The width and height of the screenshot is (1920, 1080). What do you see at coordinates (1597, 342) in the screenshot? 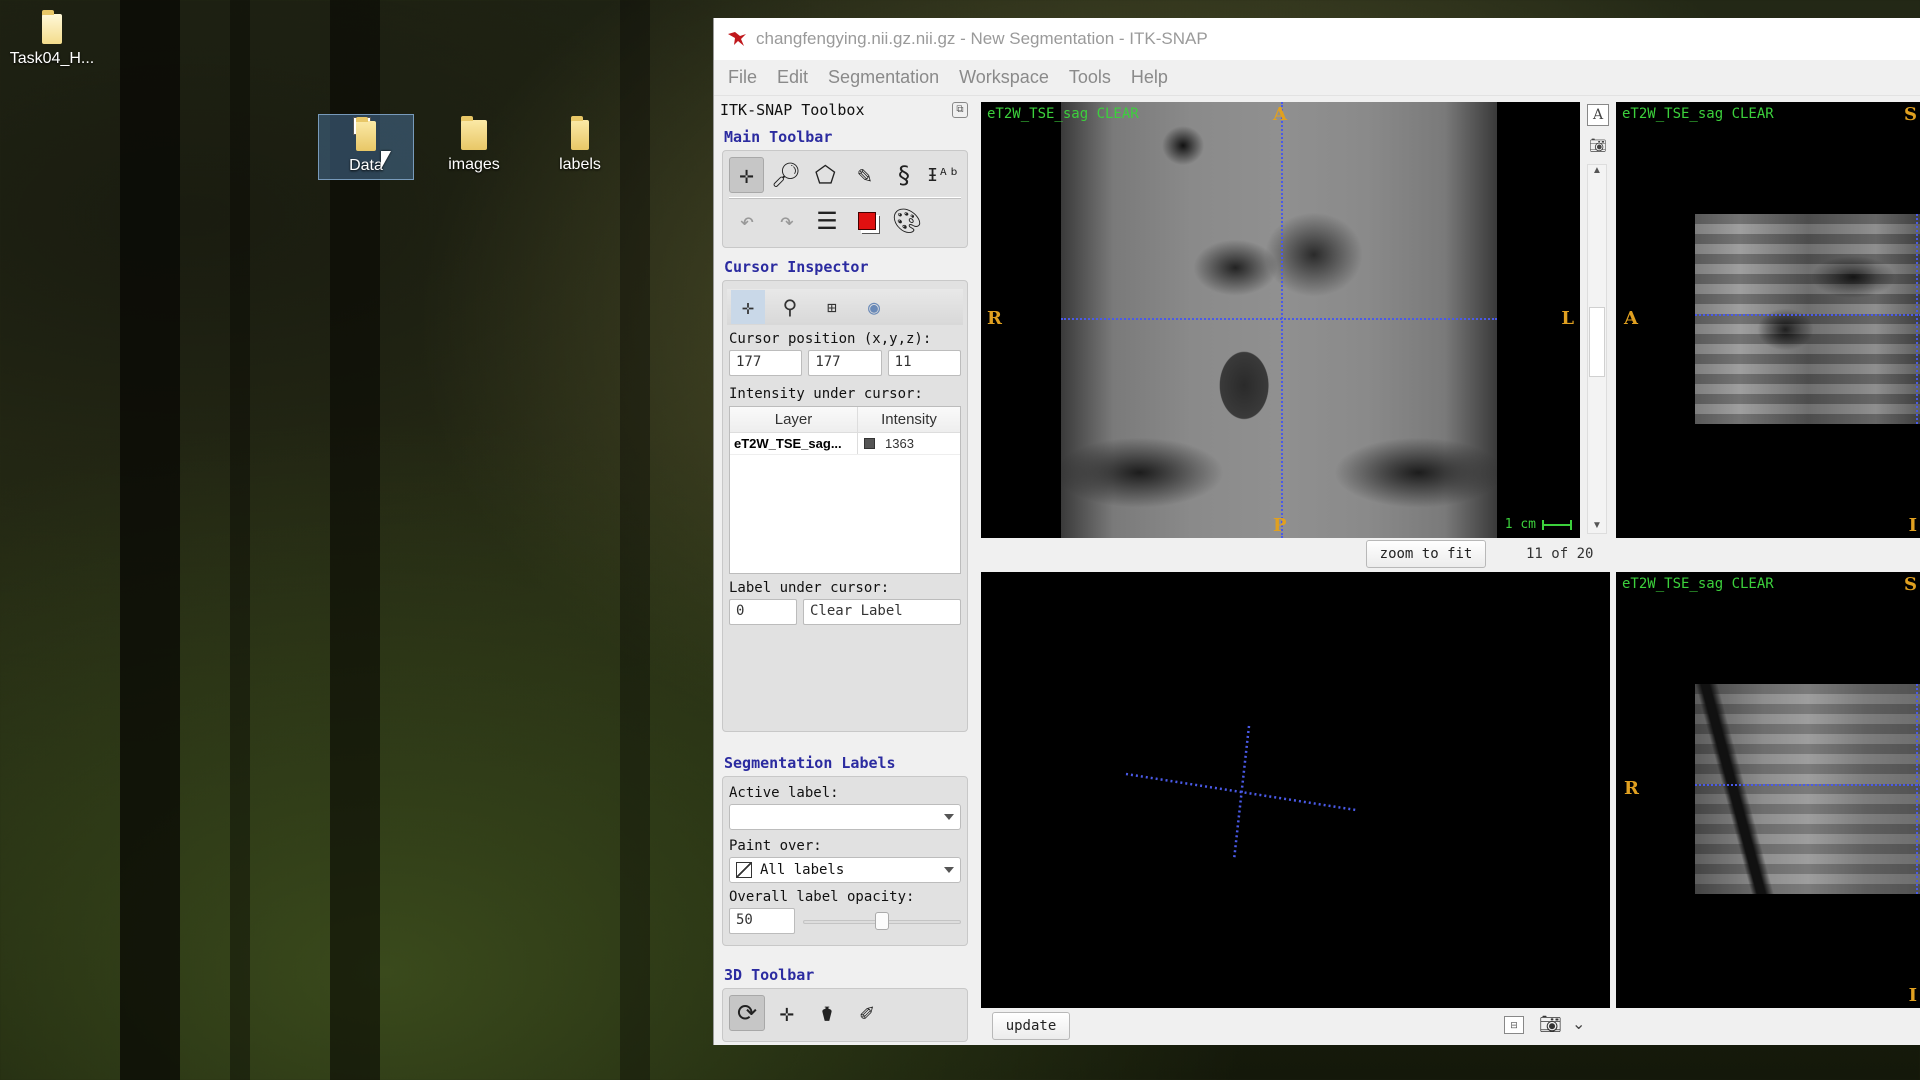
I see `scrollbar-thumb` at bounding box center [1597, 342].